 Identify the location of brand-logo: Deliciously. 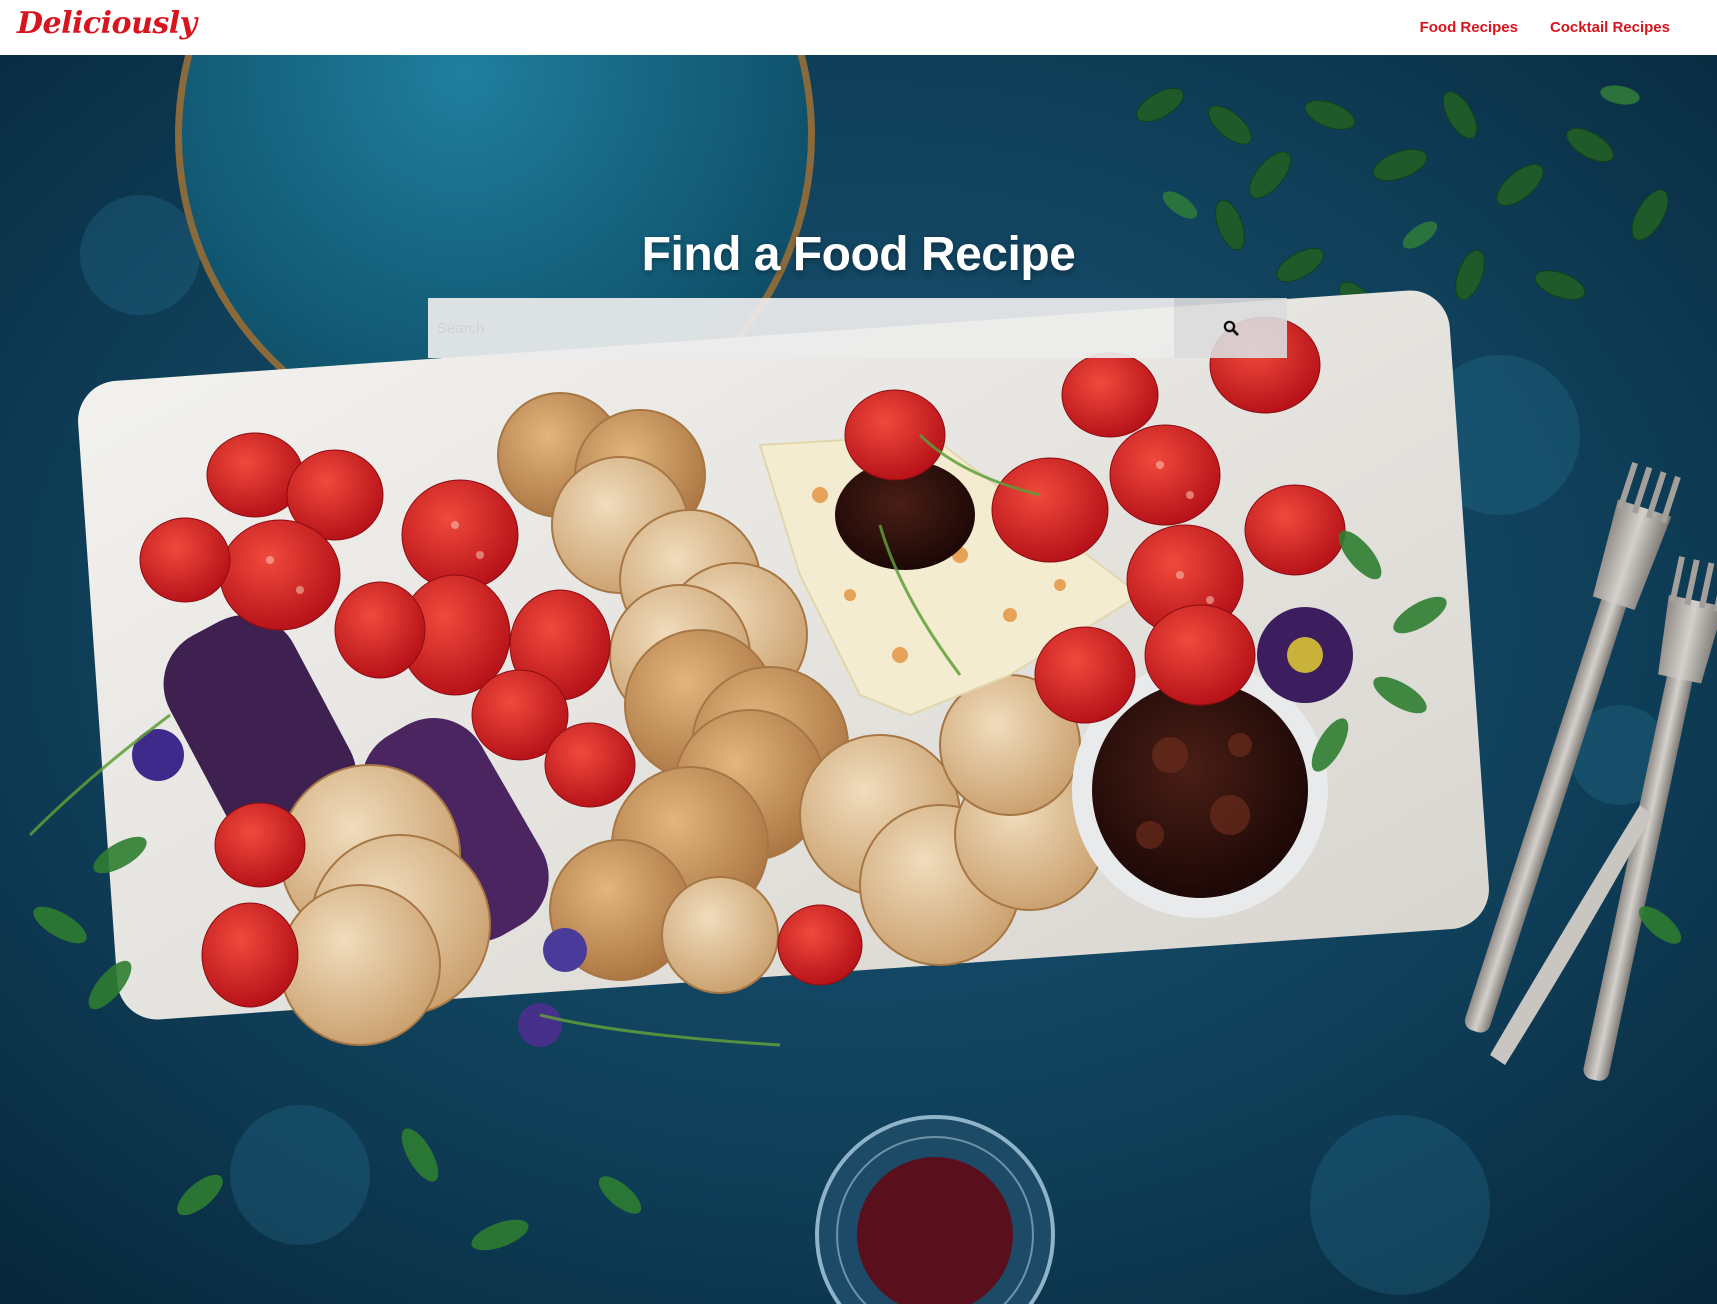
(107, 23).